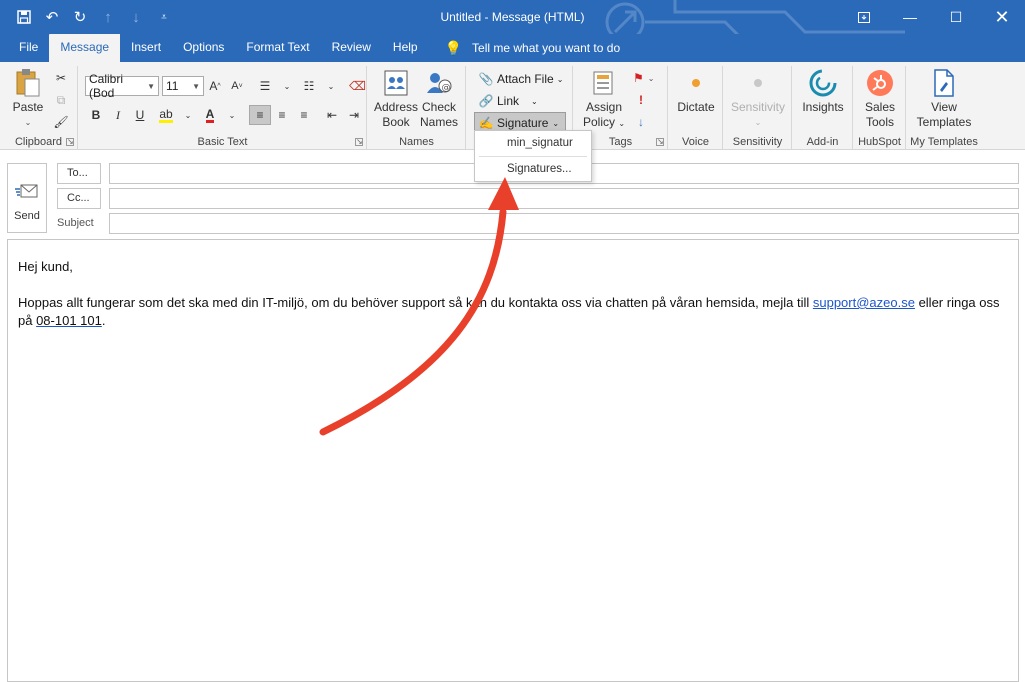 The image size is (1025, 682). What do you see at coordinates (61, 78) in the screenshot?
I see `cut-icon: ✂` at bounding box center [61, 78].